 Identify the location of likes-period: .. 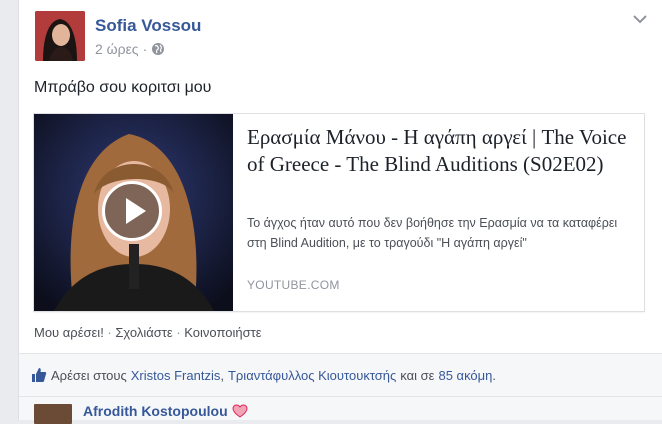
(494, 375).